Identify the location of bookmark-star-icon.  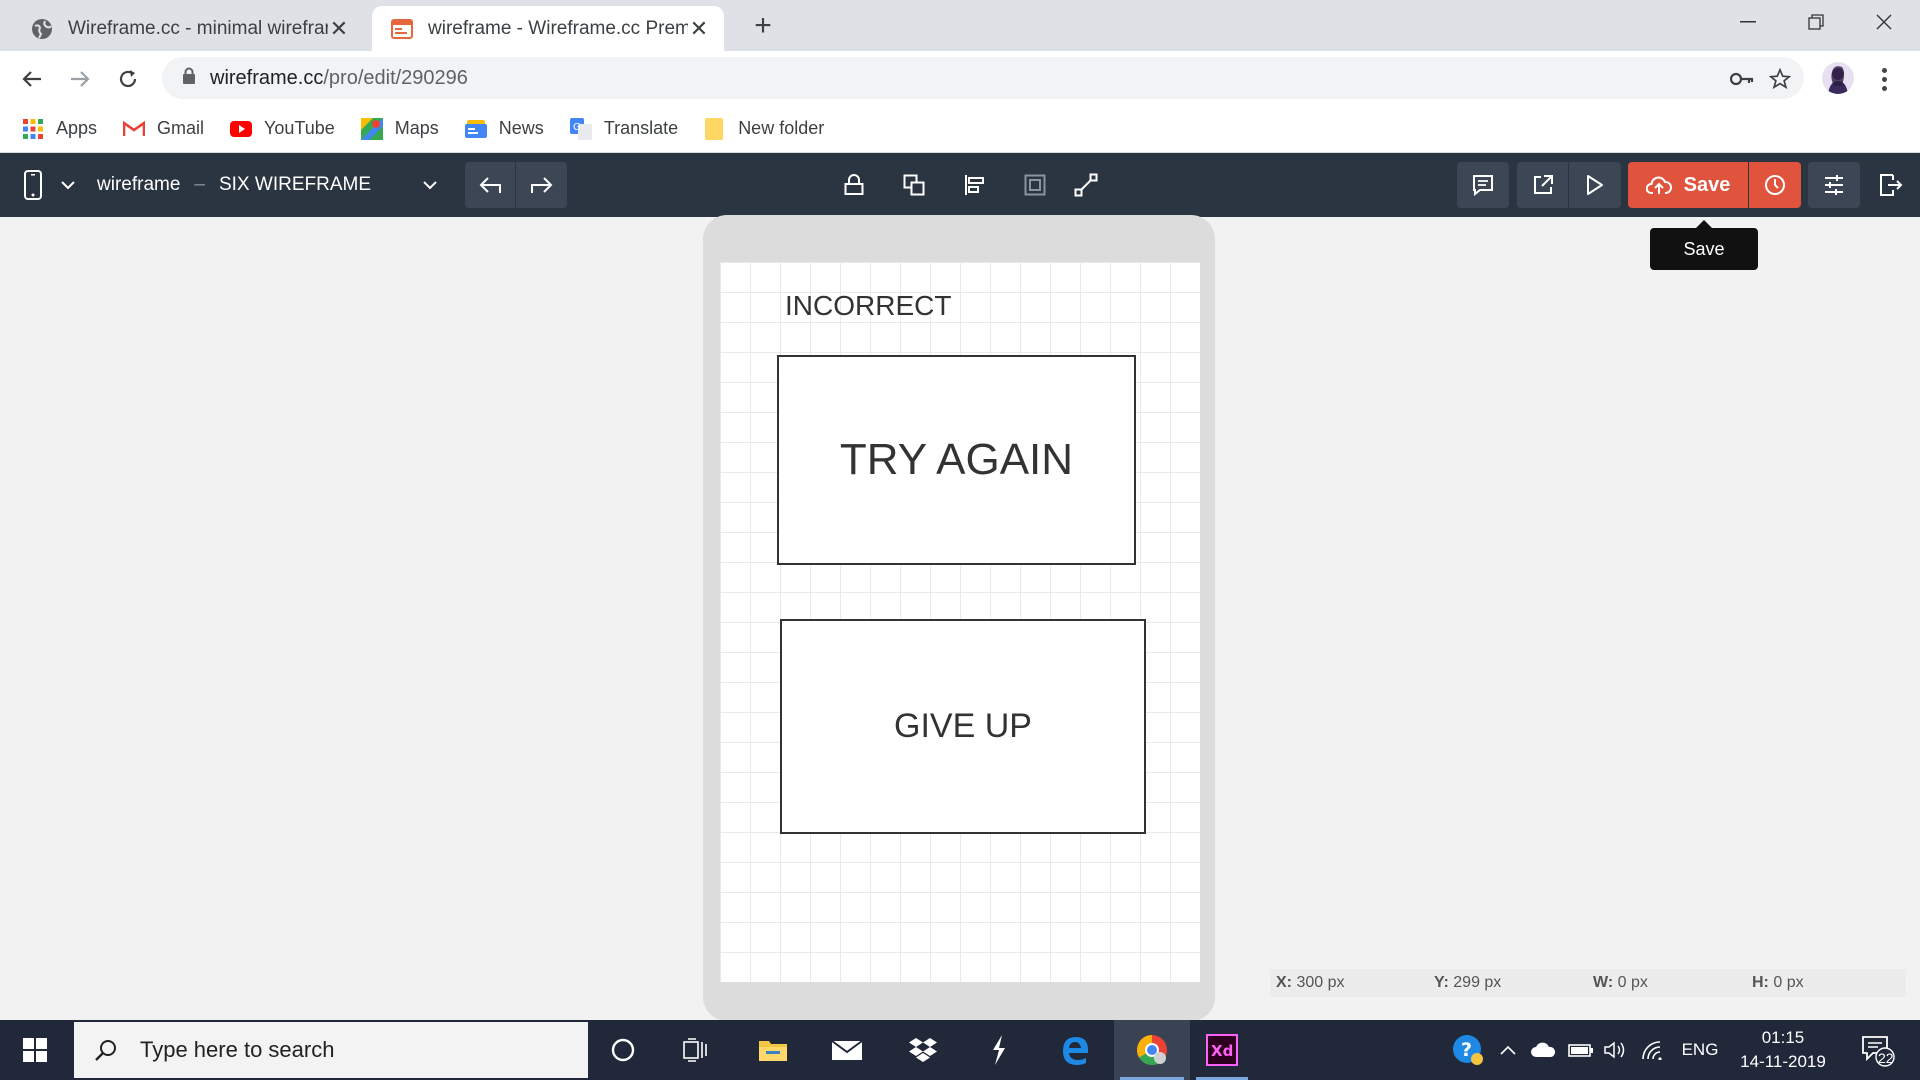
(1780, 79).